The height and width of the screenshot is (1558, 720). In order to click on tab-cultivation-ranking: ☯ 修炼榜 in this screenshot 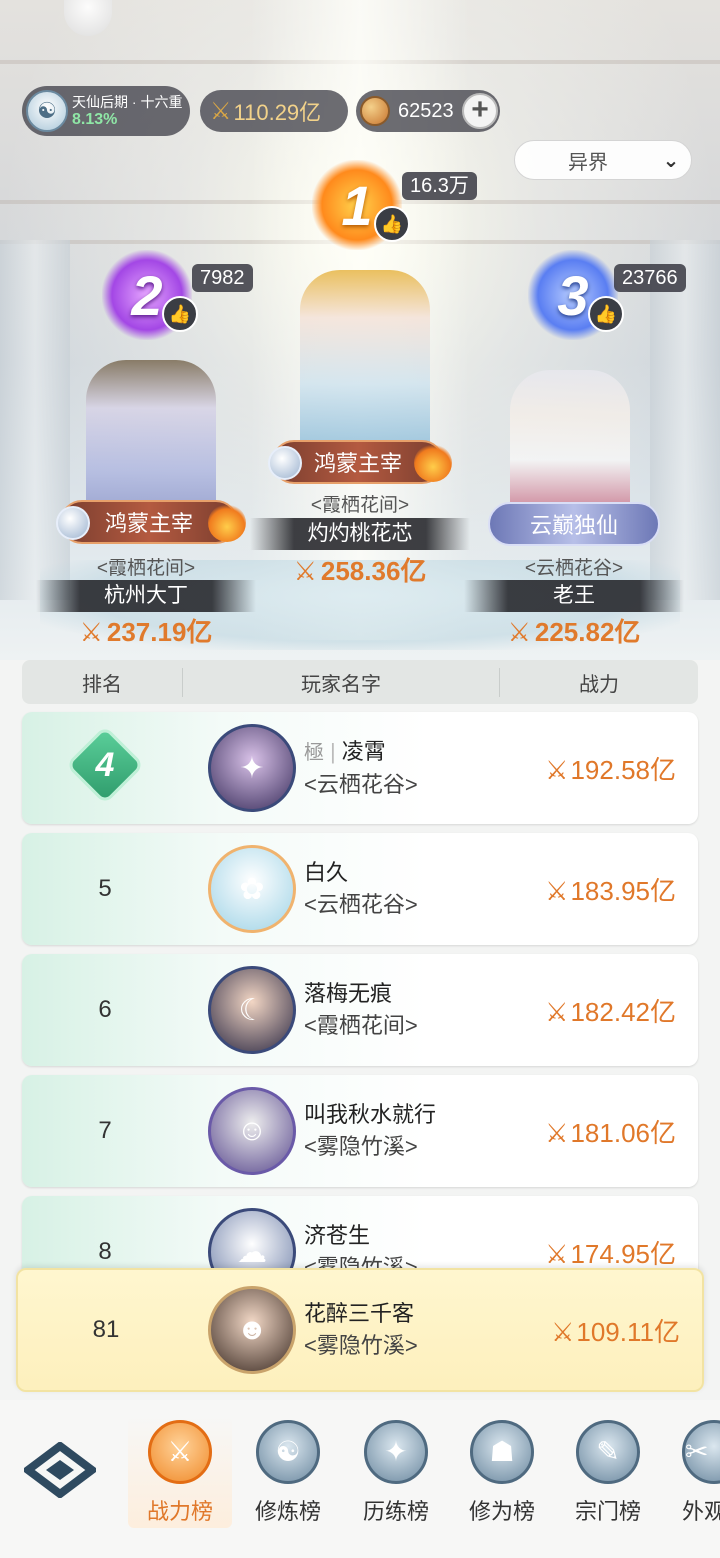, I will do `click(288, 1472)`.